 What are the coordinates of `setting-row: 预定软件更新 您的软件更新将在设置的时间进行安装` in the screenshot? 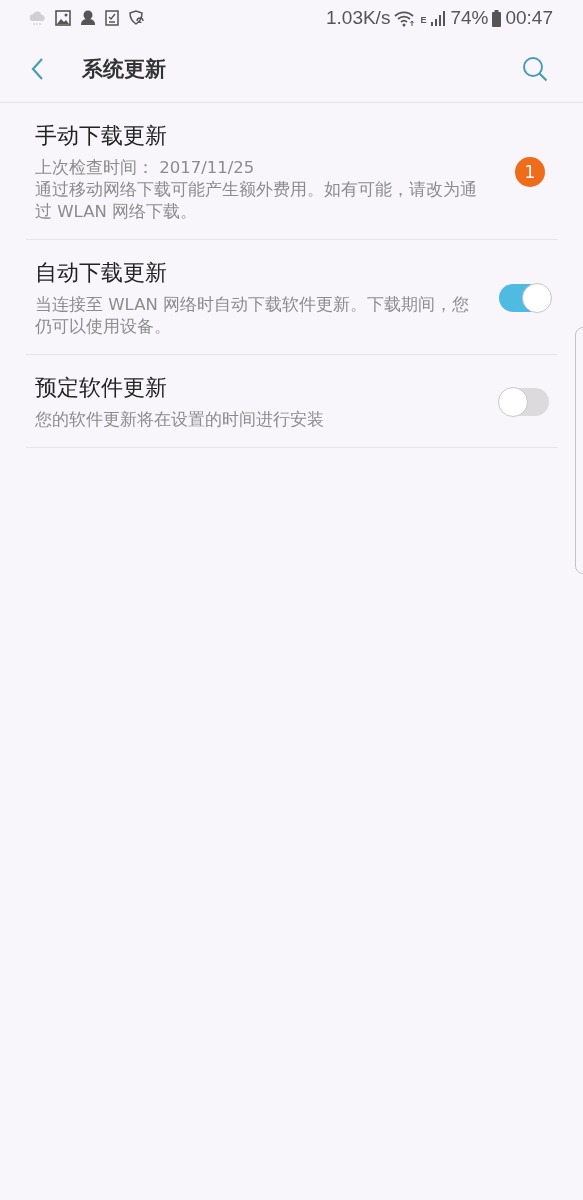 It's located at (291, 401).